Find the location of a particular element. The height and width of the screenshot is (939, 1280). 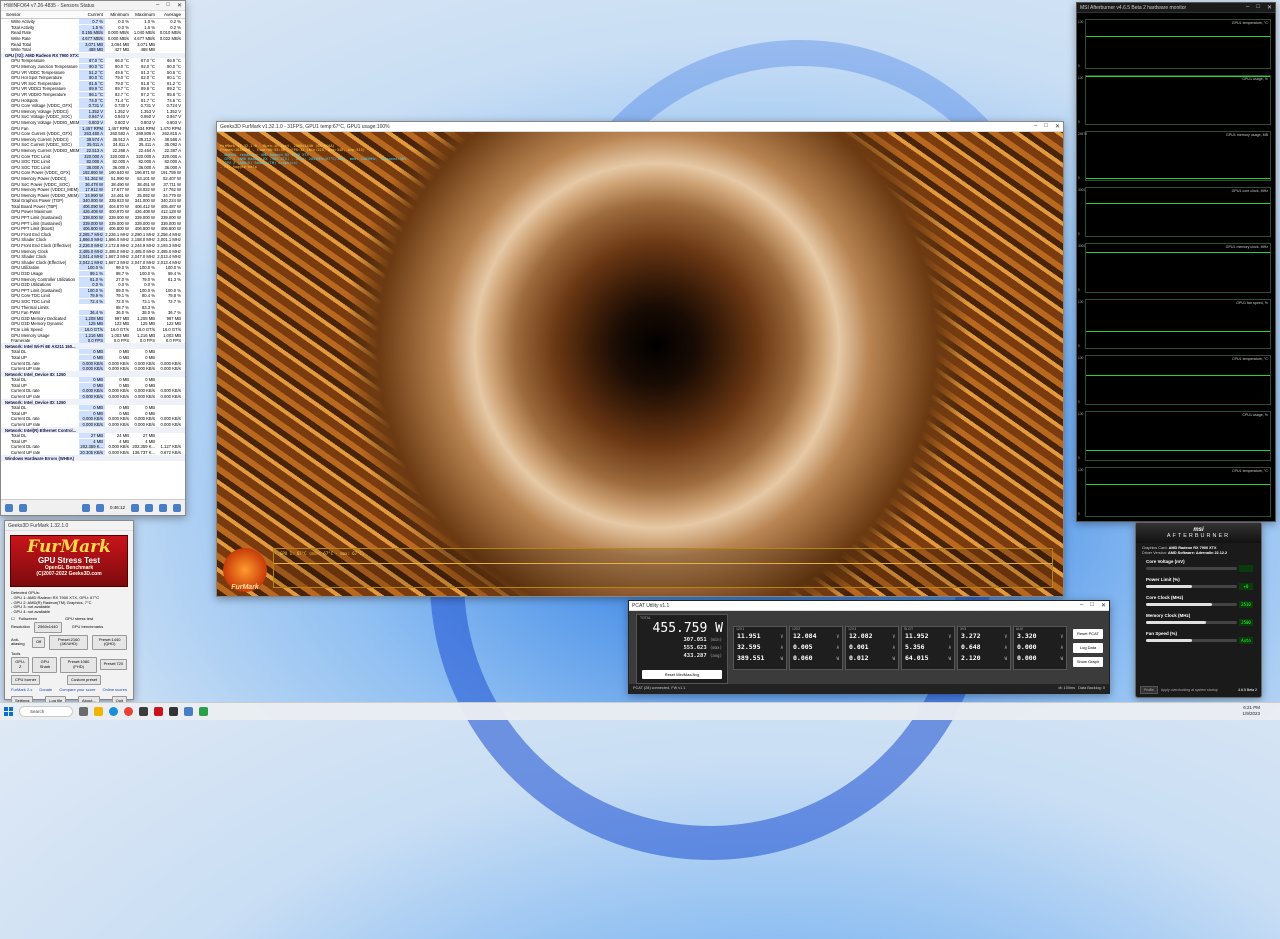

search-box: Search is located at coordinates (46, 711).